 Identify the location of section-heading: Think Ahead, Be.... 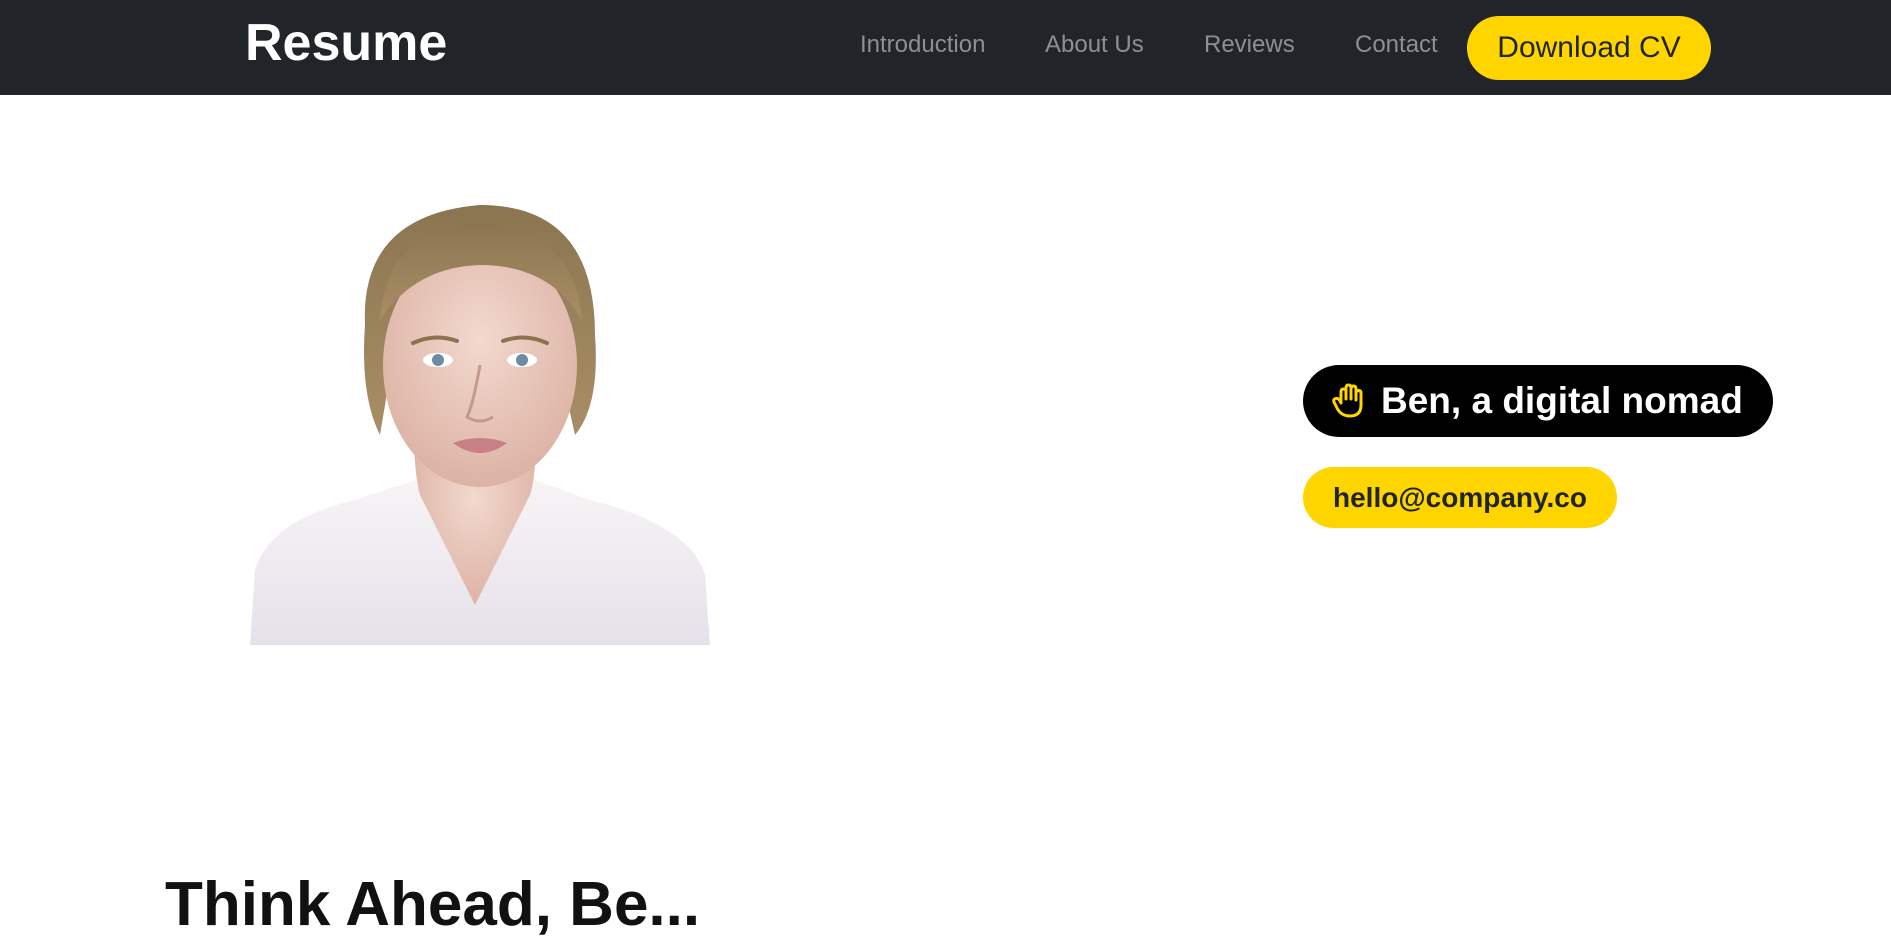
(433, 904).